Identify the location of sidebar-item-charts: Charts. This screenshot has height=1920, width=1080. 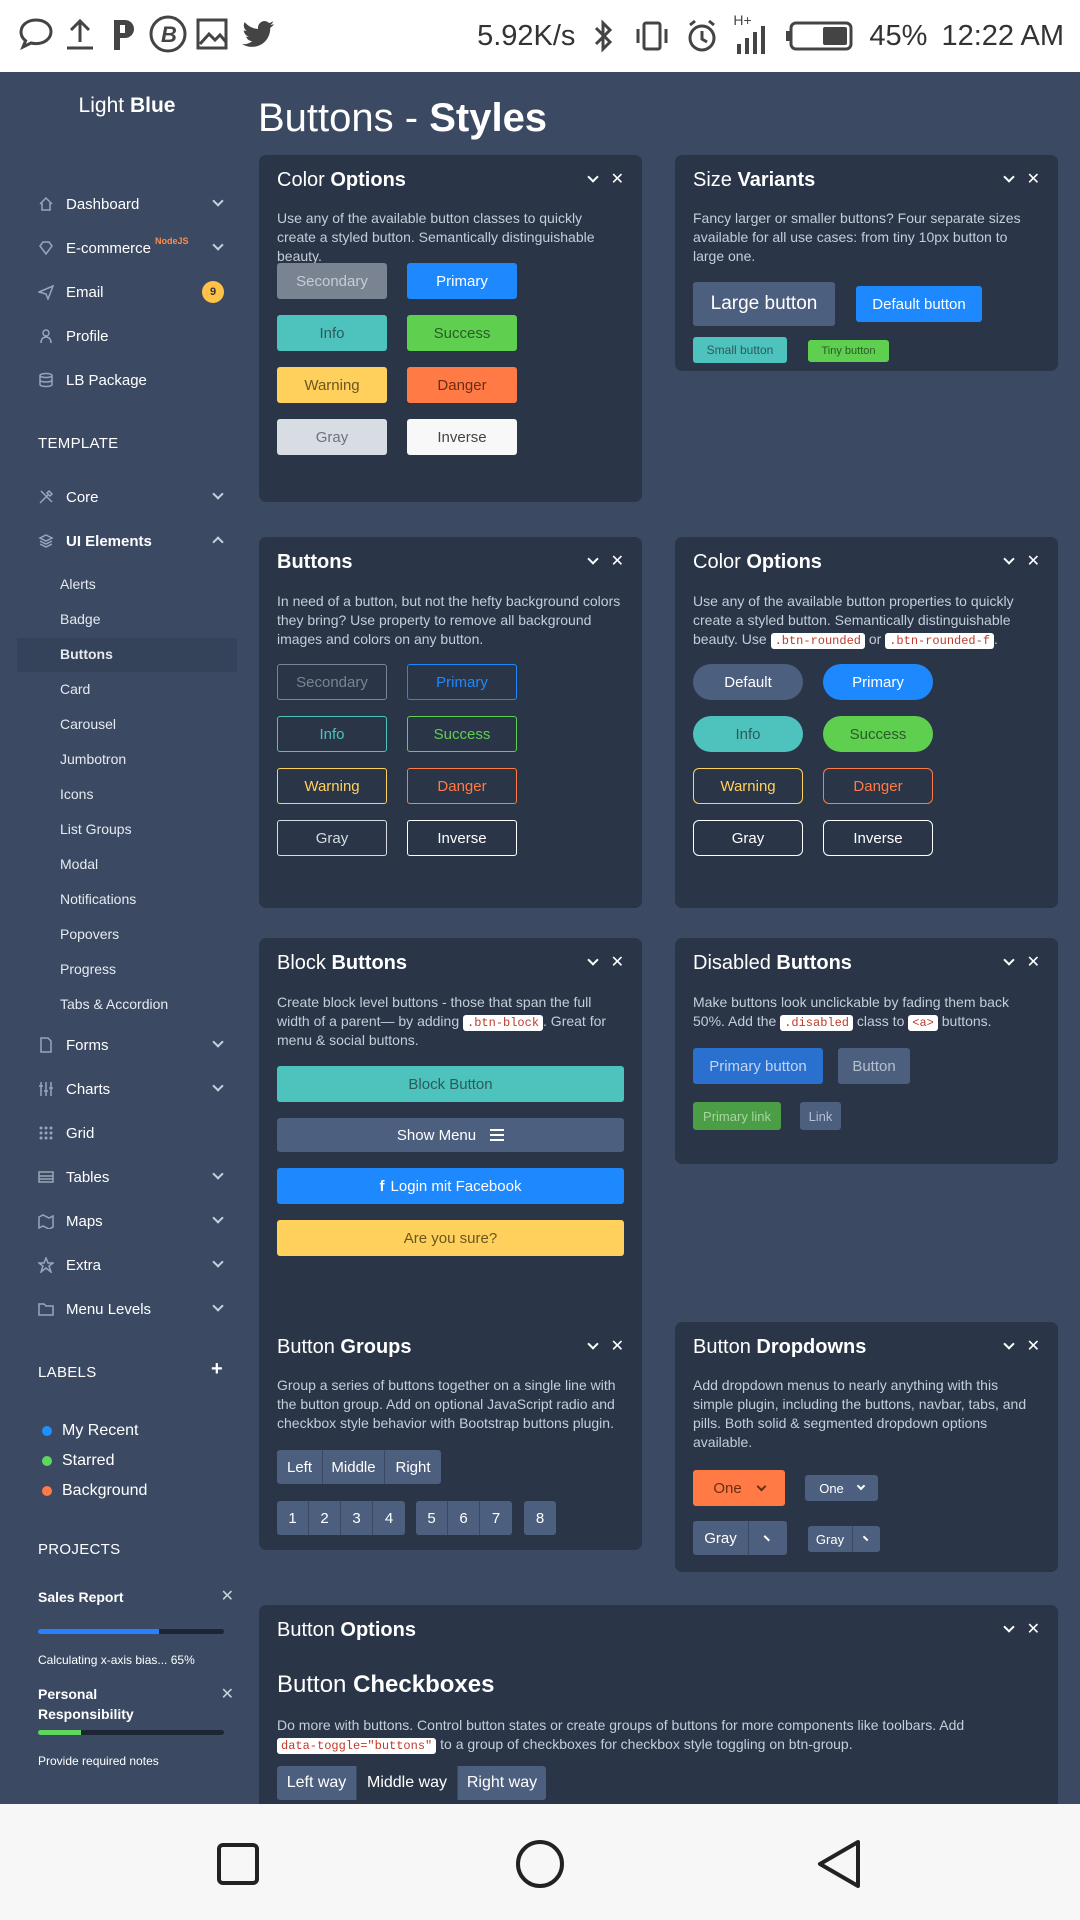
(136, 1089).